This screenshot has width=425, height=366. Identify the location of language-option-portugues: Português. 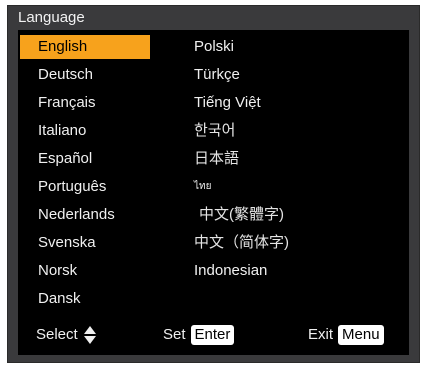
(85, 187).